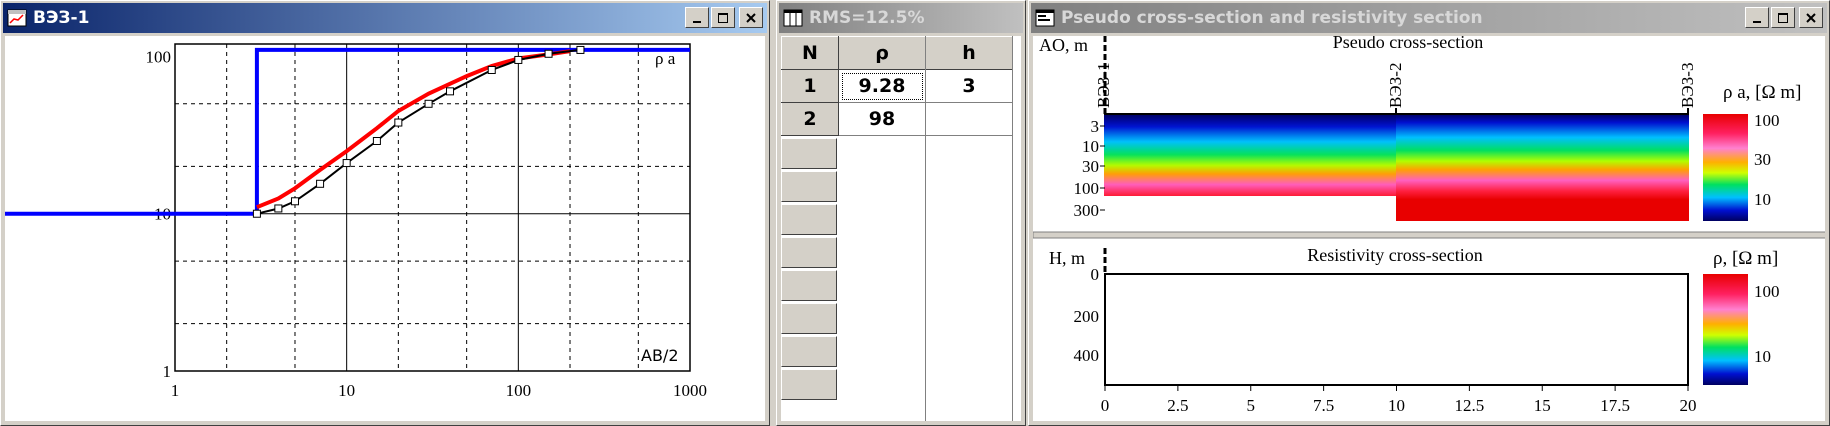 The height and width of the screenshot is (426, 1830). Describe the element at coordinates (665, 58) in the screenshot. I see `curve-label: ρ a` at that location.